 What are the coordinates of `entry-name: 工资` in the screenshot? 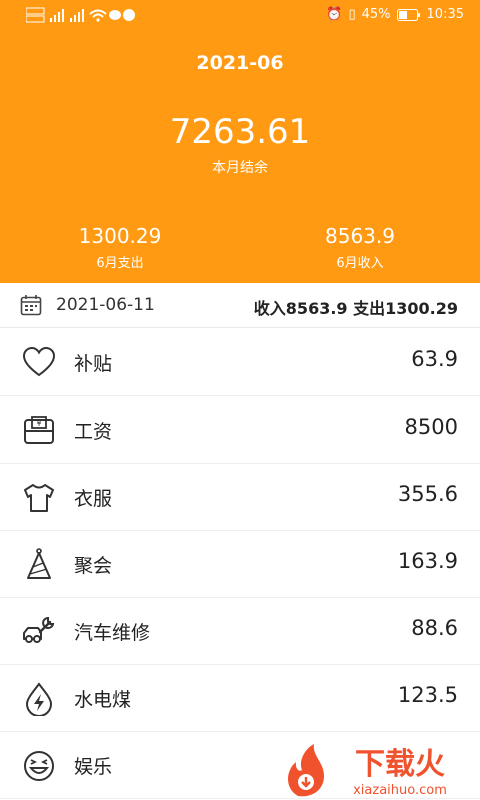 It's located at (93, 432).